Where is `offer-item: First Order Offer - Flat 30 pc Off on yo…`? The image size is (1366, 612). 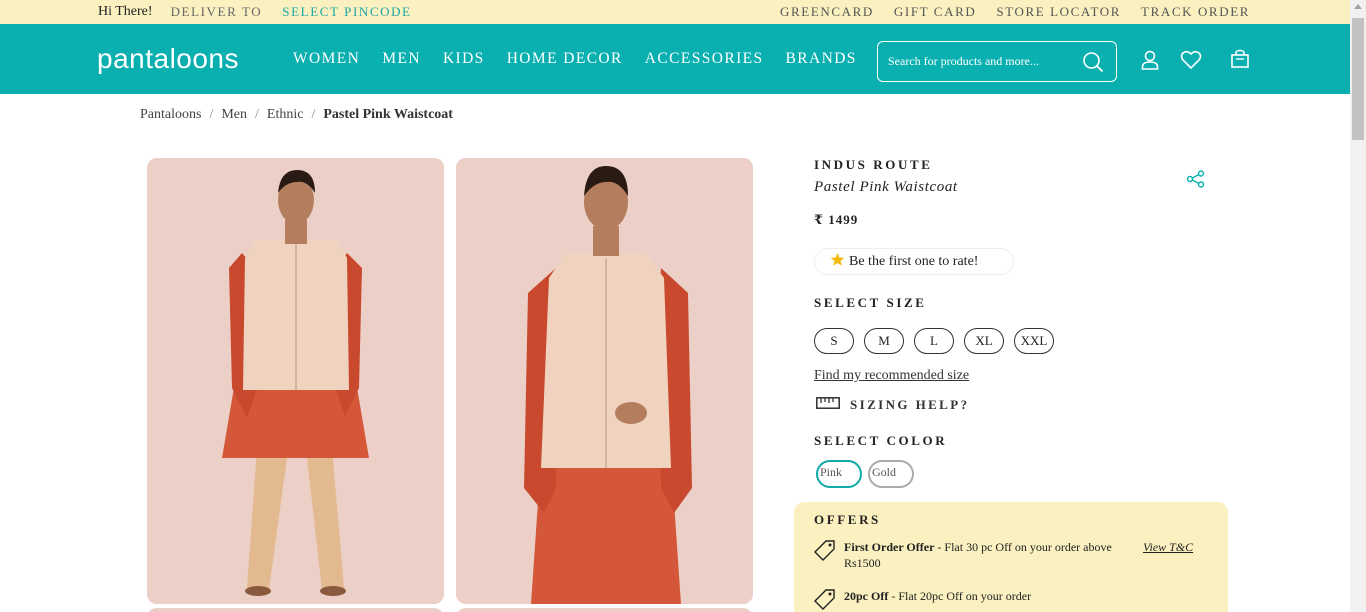 offer-item: First Order Offer - Flat 30 pc Off on yo… is located at coordinates (967, 555).